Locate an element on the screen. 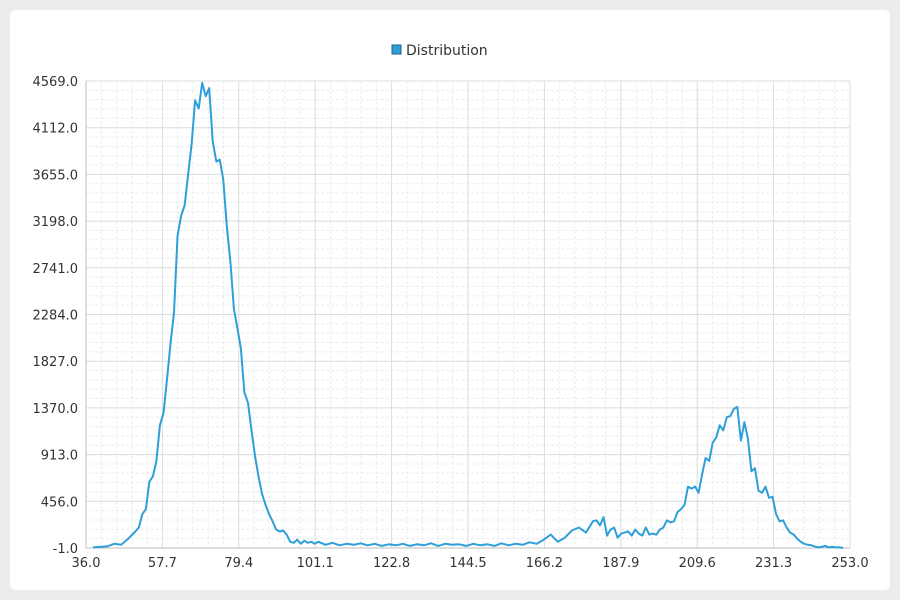 The height and width of the screenshot is (600, 900). x-tick-label: 231.3 is located at coordinates (773, 563).